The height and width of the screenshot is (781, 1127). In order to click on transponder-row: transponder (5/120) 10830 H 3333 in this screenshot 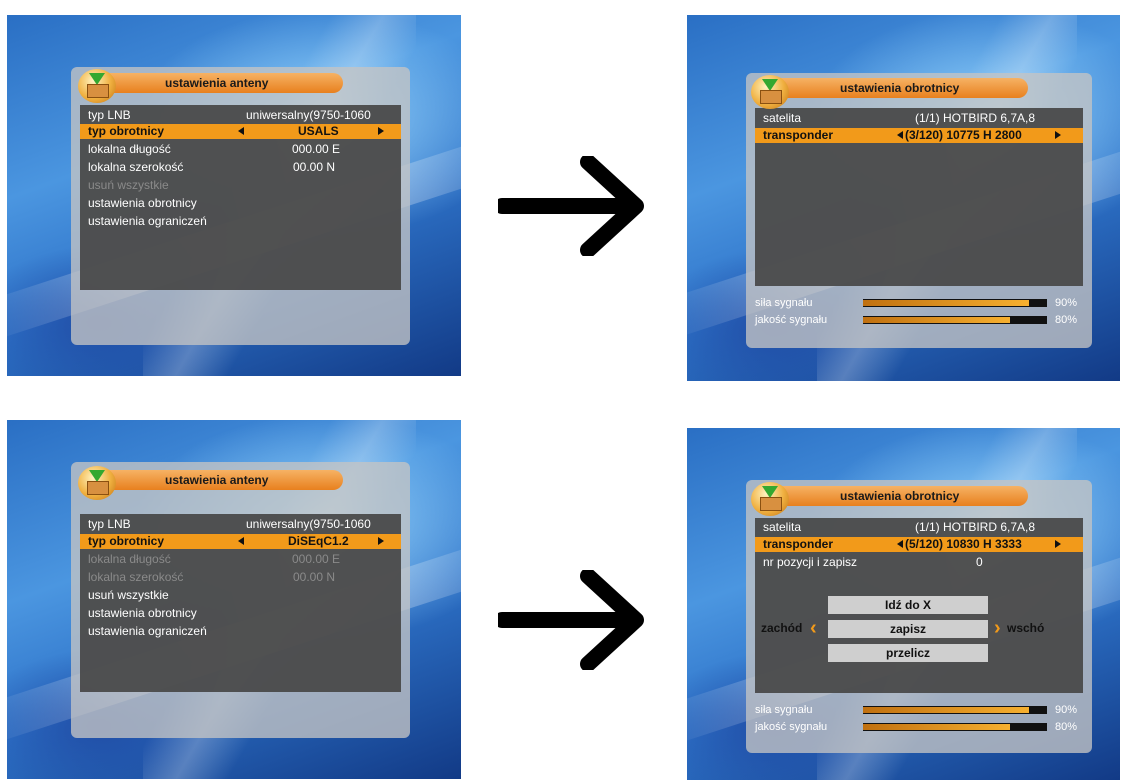, I will do `click(919, 544)`.